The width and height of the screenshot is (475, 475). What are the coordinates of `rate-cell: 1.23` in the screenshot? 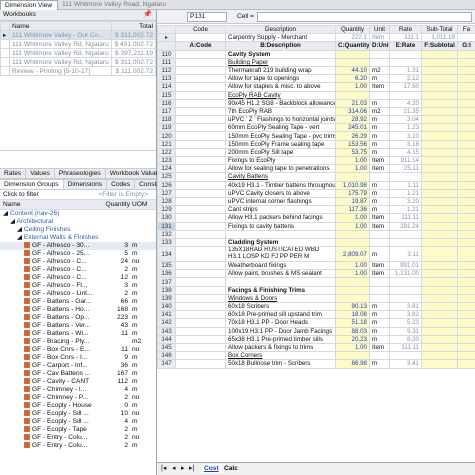 It's located at (405, 128).